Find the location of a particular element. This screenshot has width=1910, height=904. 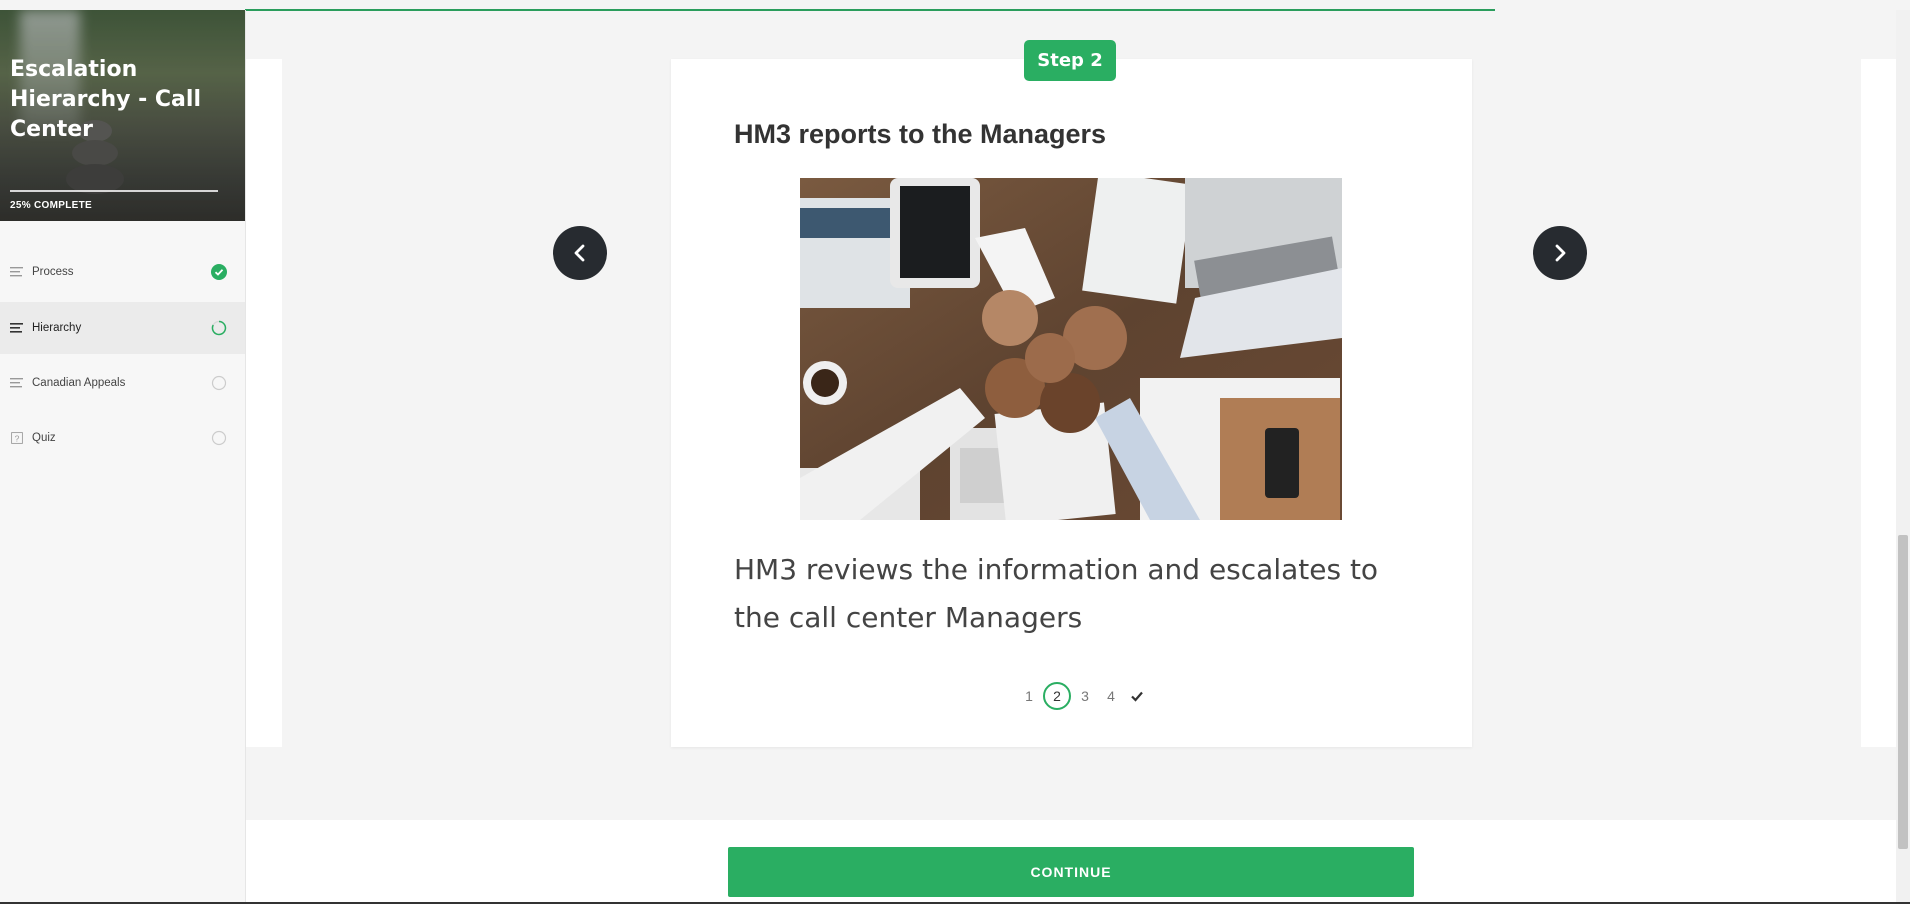

sidebar-item-hierarchy: Hierarchy is located at coordinates (122, 328).